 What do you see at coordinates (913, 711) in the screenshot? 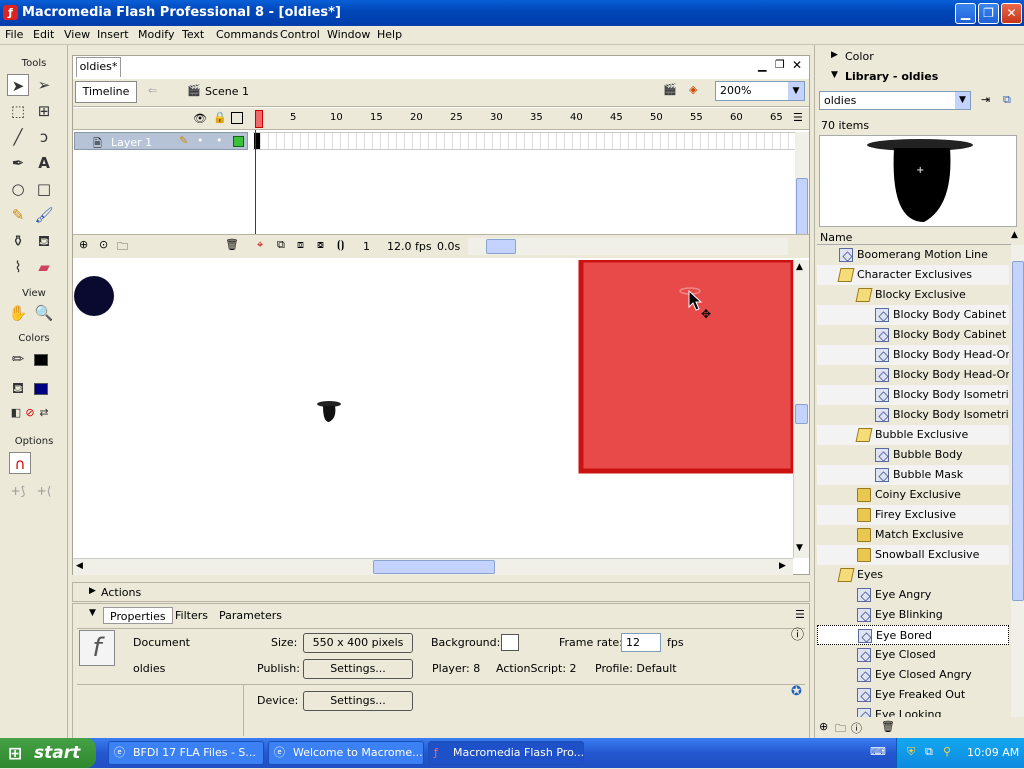
I see `library-item: Eye Looking` at bounding box center [913, 711].